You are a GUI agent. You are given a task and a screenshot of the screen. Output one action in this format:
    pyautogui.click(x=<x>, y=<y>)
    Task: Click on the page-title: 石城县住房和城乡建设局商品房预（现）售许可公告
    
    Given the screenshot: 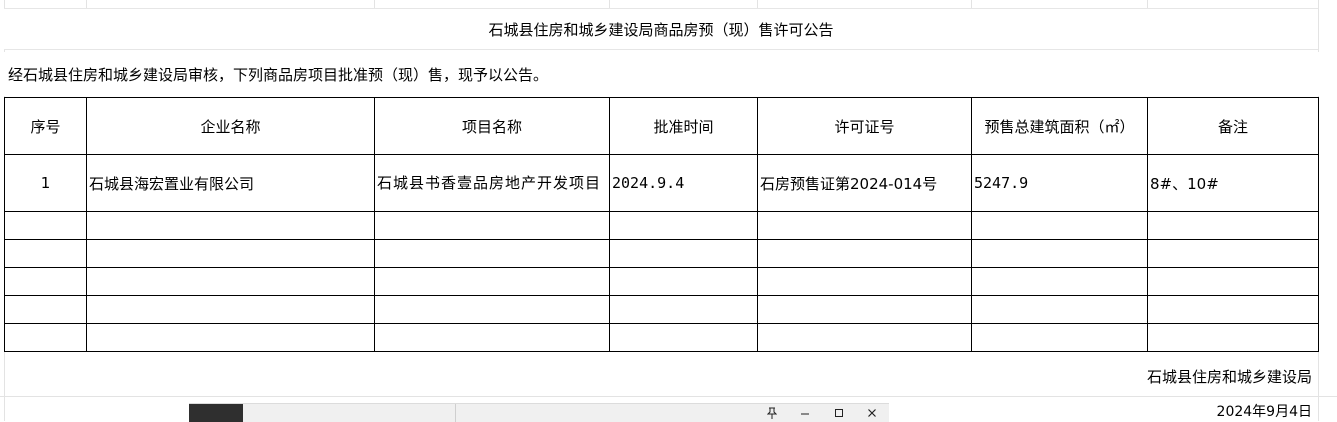 What is the action you would take?
    pyautogui.click(x=661, y=29)
    